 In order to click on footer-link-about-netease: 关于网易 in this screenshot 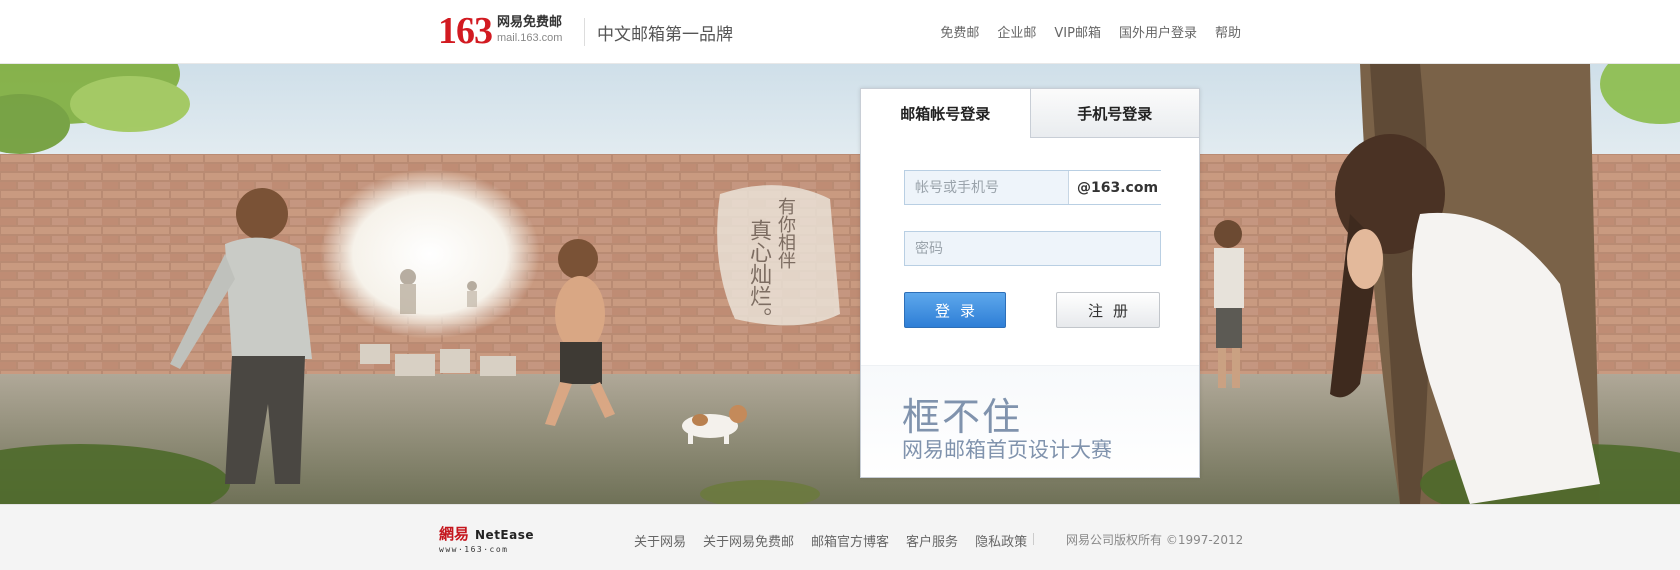, I will do `click(660, 540)`.